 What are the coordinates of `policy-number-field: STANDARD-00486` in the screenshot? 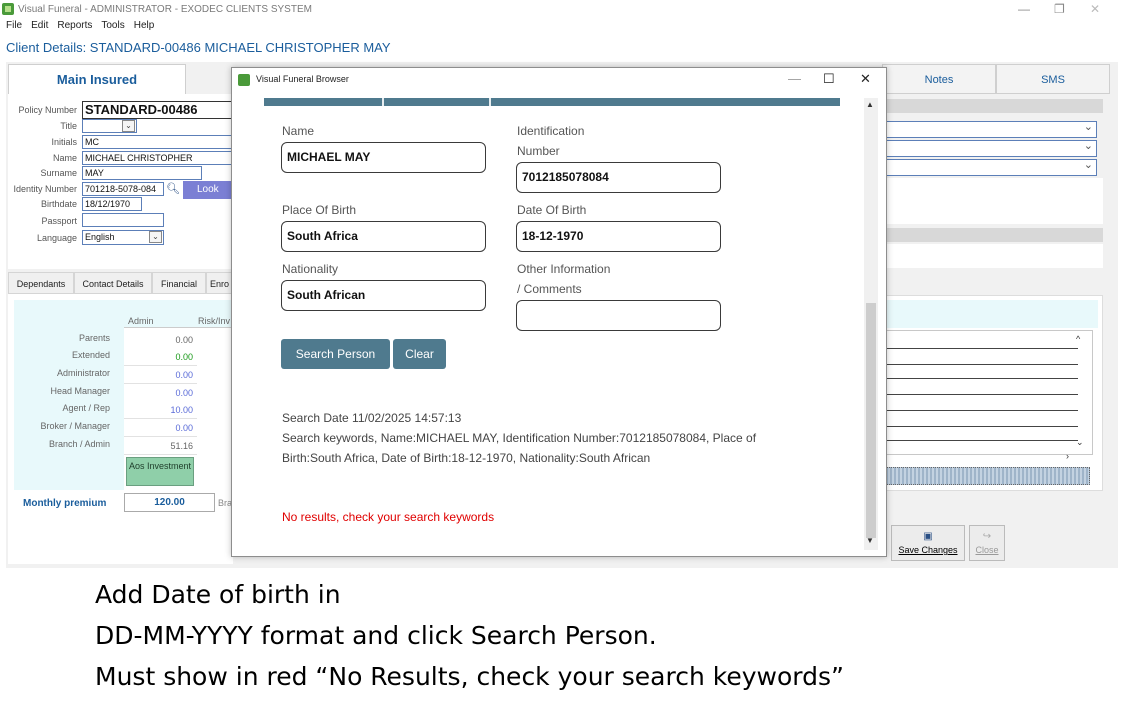 It's located at (157, 110).